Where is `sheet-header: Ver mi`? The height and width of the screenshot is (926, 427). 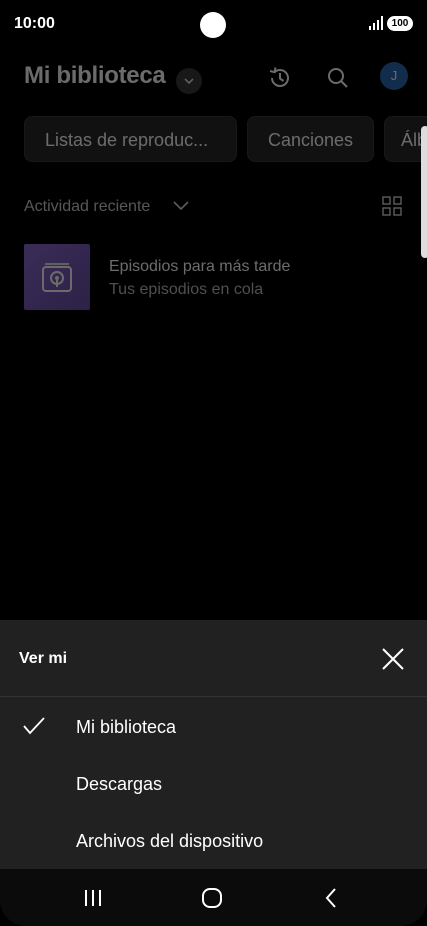
sheet-header: Ver mi is located at coordinates (213, 658).